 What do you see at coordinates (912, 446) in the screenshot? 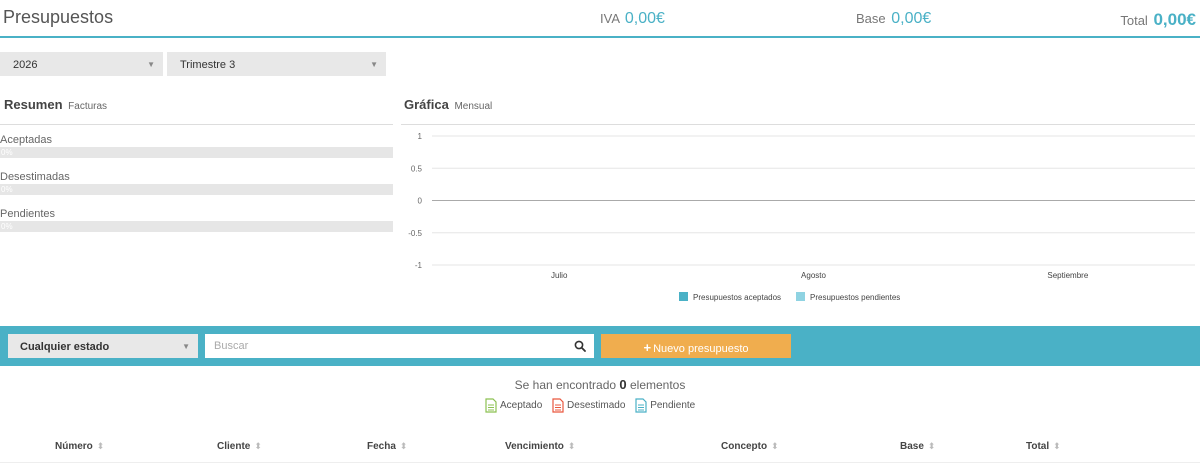
I see `column-label: Base` at bounding box center [912, 446].